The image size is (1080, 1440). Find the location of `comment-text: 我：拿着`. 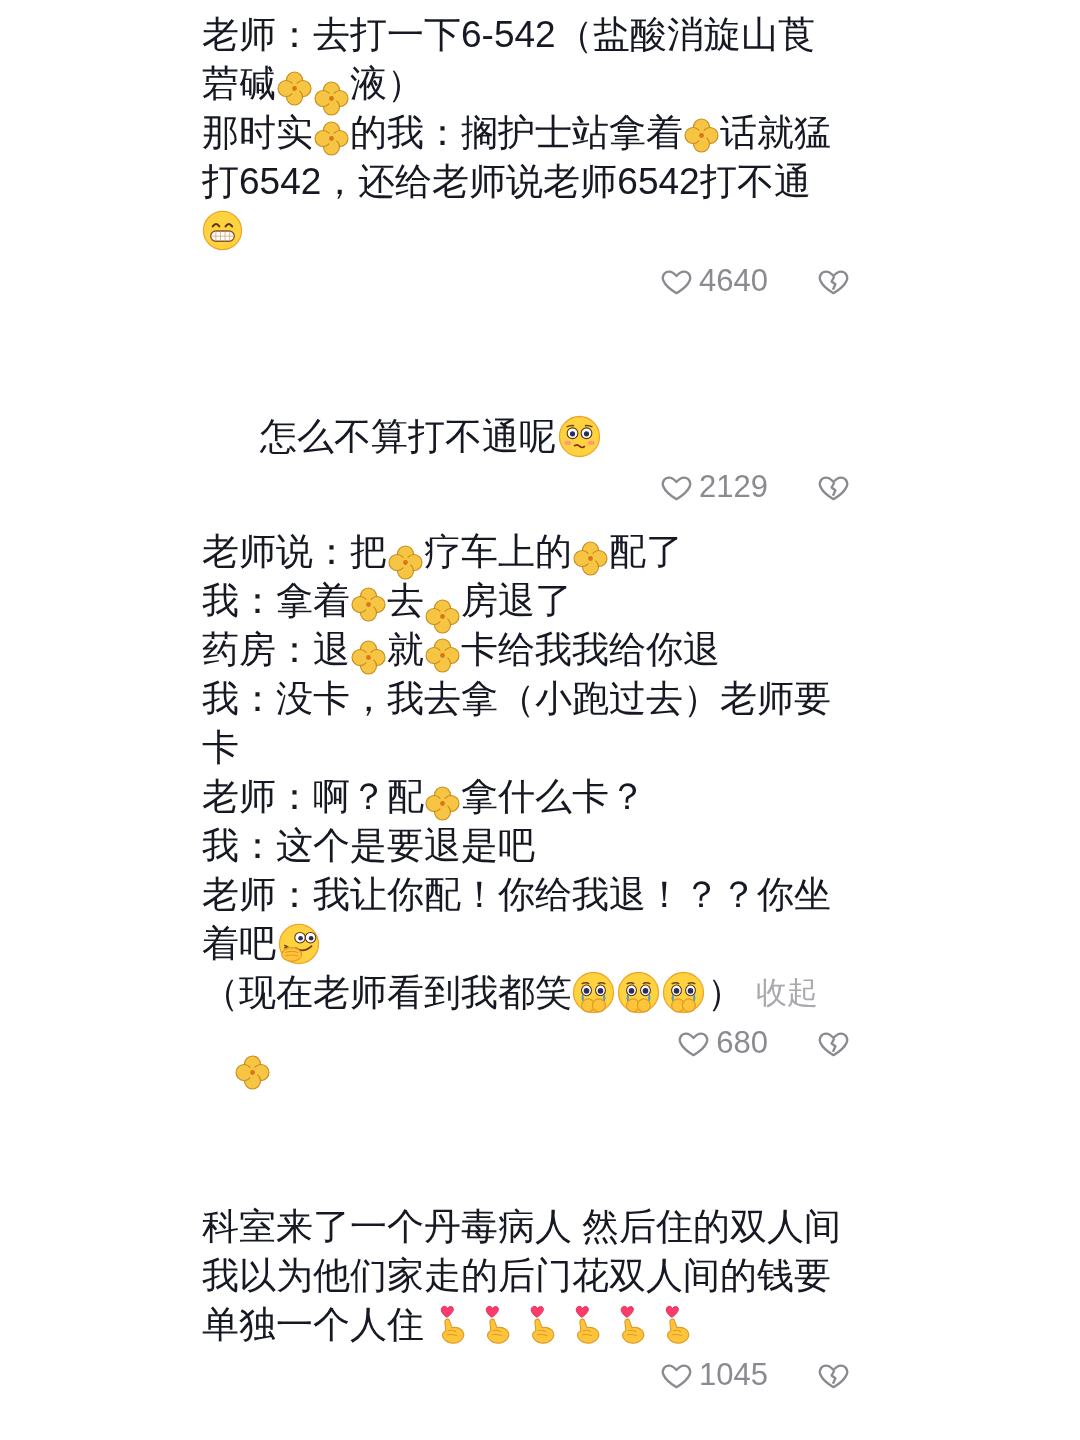

comment-text: 我：拿着 is located at coordinates (276, 601).